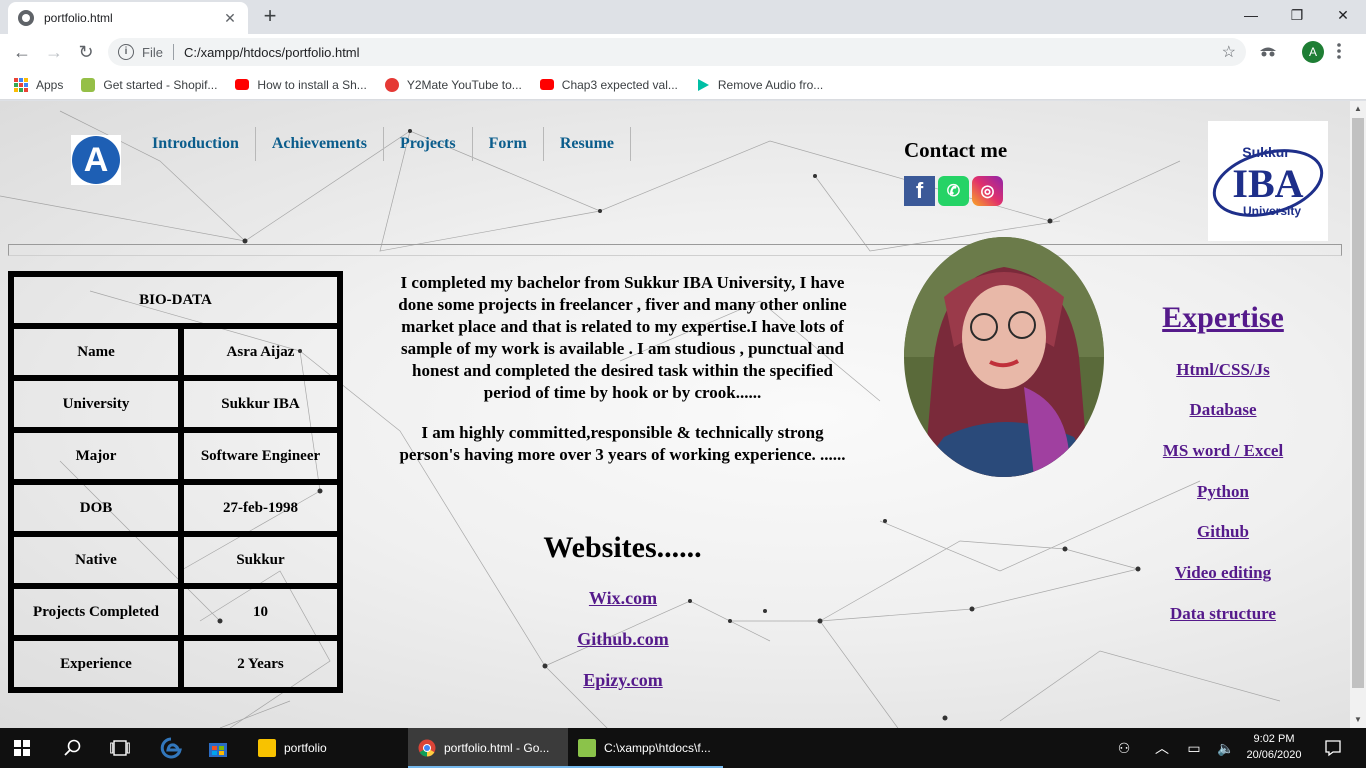 This screenshot has height=768, width=1366. What do you see at coordinates (919, 191) in the screenshot?
I see `facebook-icon: f` at bounding box center [919, 191].